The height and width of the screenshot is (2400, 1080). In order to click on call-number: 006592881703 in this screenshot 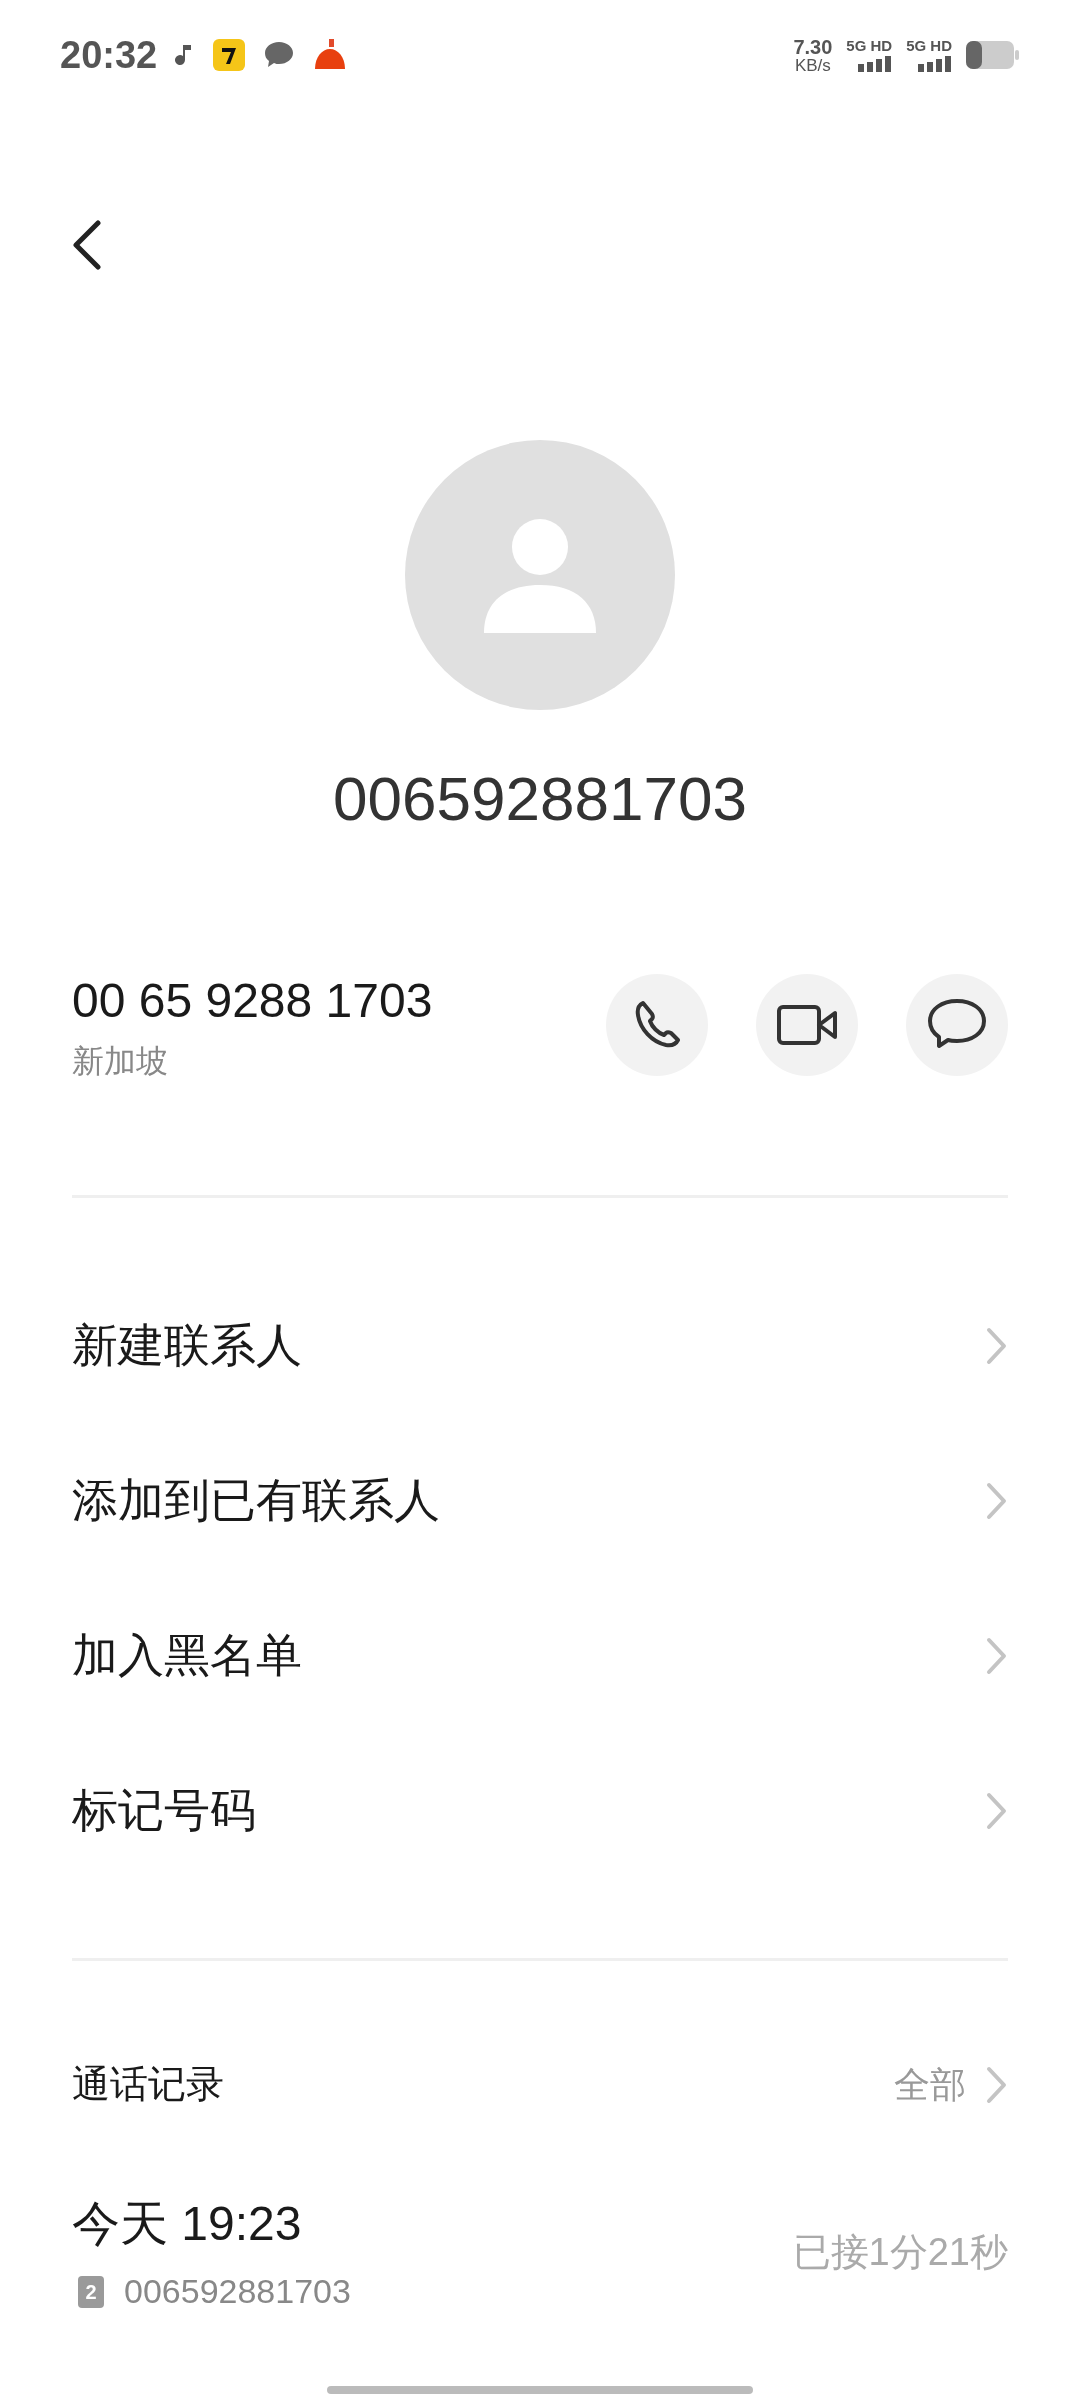, I will do `click(237, 2291)`.